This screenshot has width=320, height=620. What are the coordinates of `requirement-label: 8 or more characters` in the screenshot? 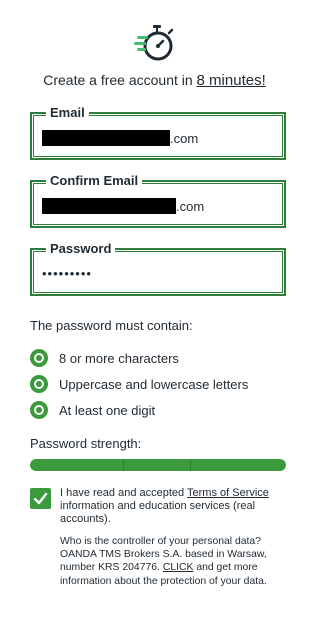 It's located at (119, 358).